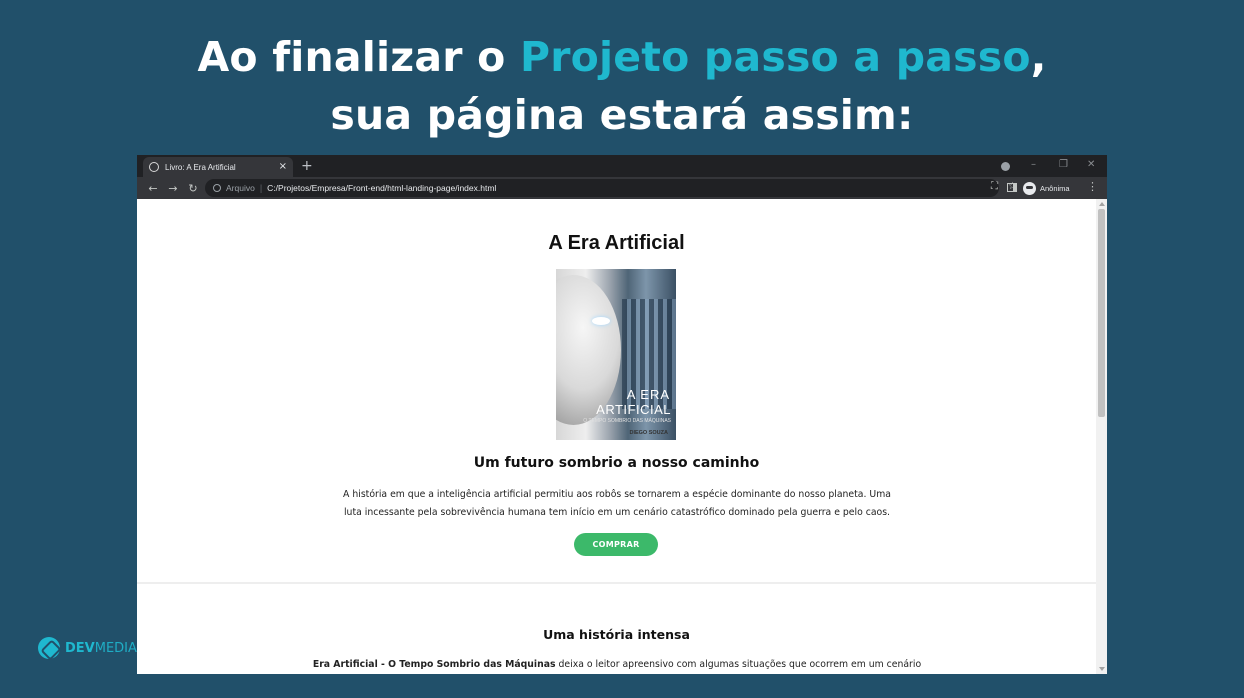  What do you see at coordinates (1092, 187) in the screenshot?
I see `browser-menu-icon: ⋮` at bounding box center [1092, 187].